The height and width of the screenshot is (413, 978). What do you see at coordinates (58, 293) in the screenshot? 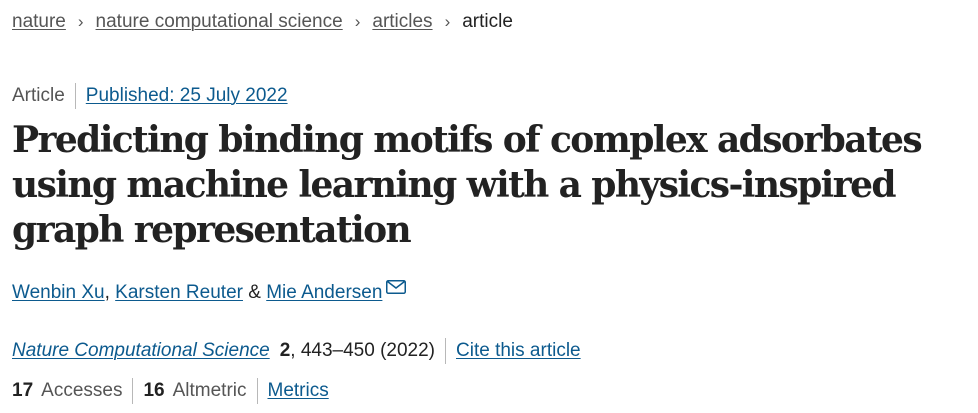
I see `author-link-xu: Wenbin Xu` at bounding box center [58, 293].